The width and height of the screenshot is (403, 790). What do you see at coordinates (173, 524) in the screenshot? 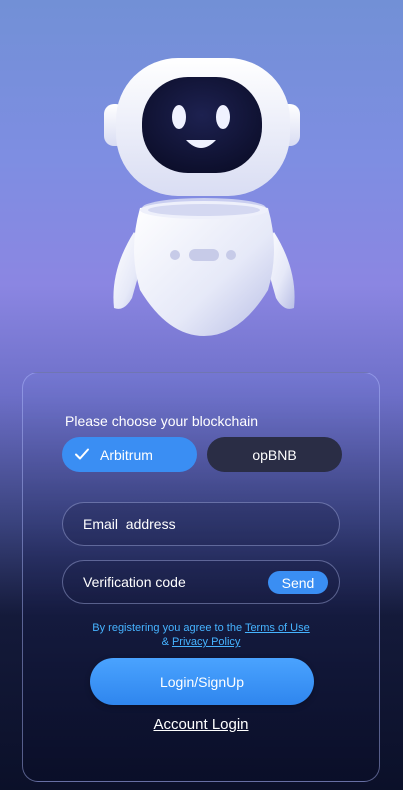
I see `email-field` at bounding box center [173, 524].